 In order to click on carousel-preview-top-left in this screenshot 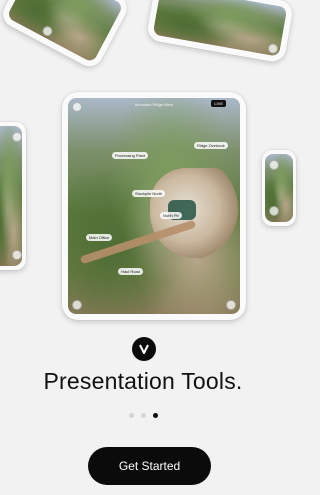, I will do `click(66, 36)`.